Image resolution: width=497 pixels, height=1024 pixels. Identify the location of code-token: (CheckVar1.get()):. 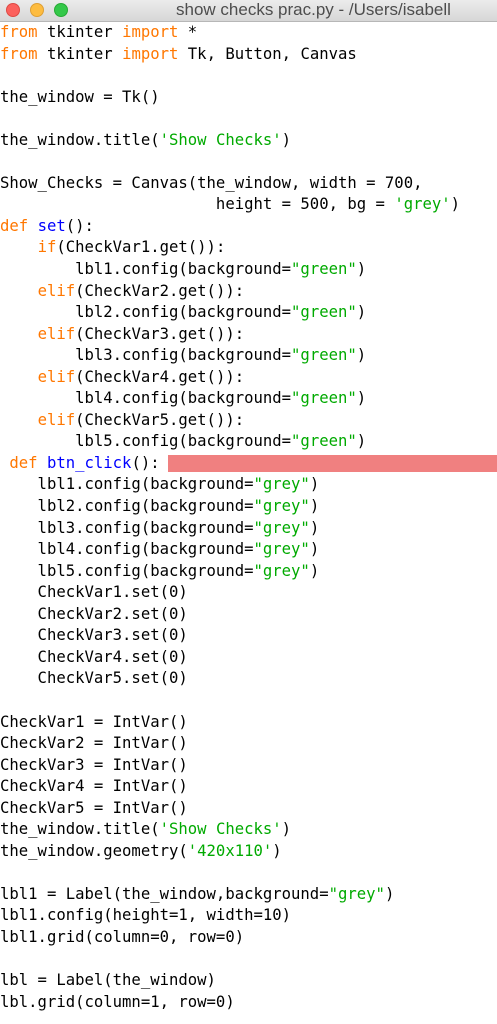
(141, 247).